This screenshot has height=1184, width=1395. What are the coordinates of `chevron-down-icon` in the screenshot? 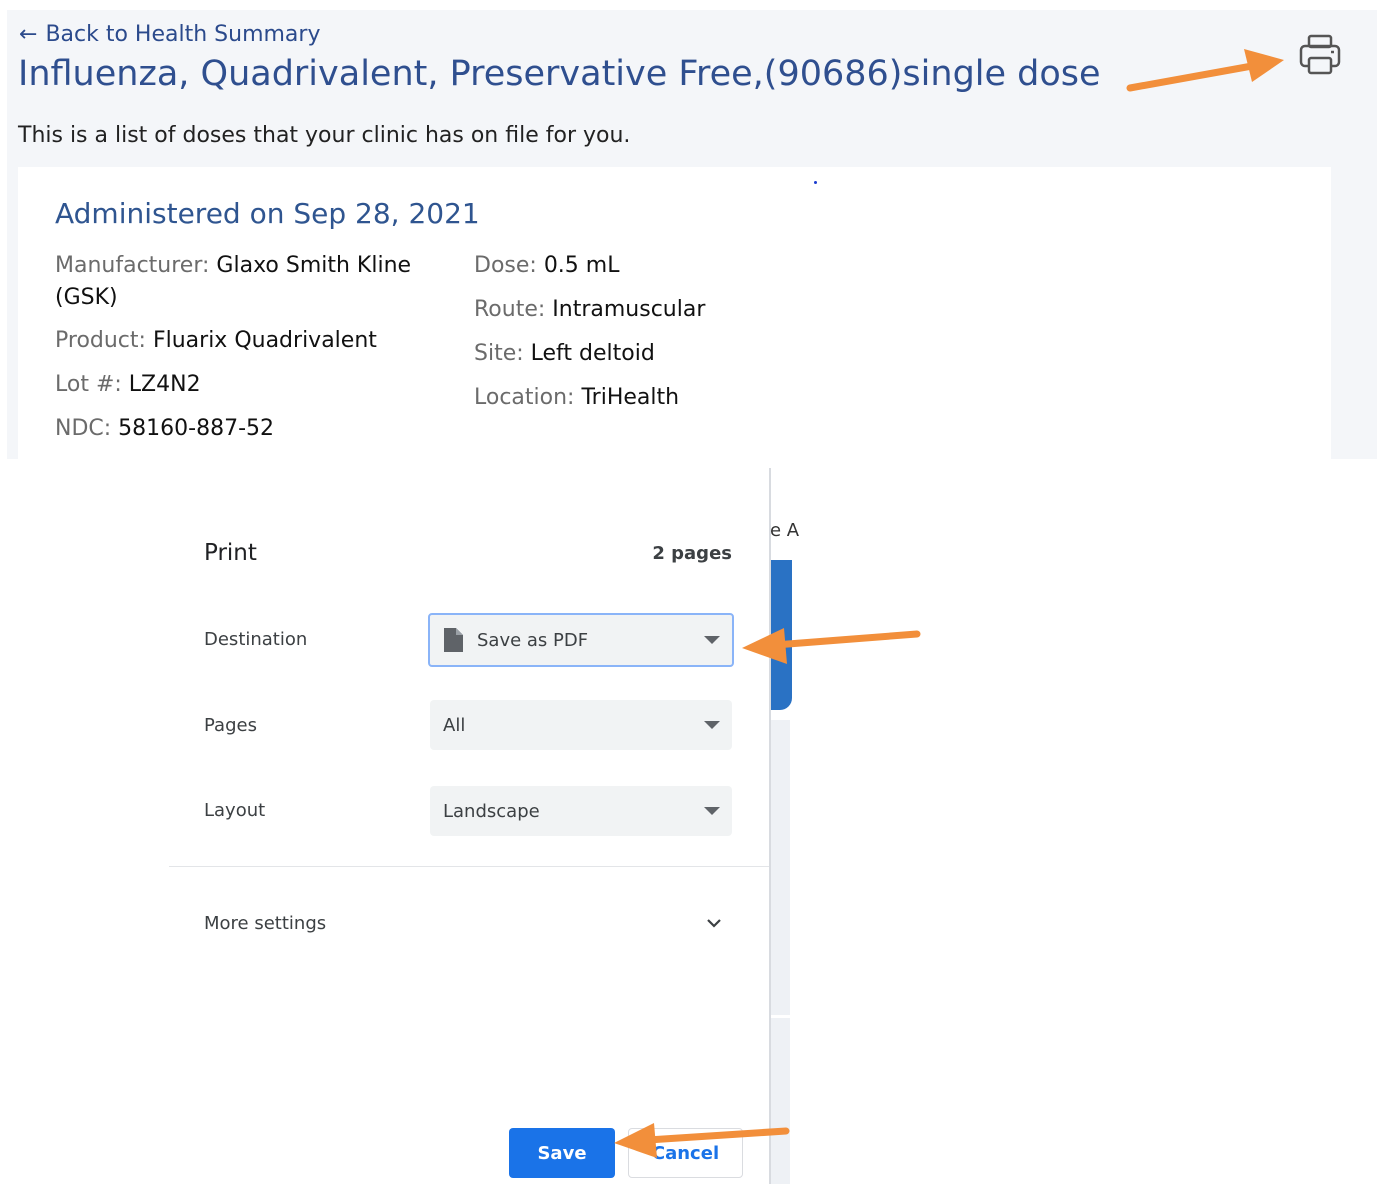 It's located at (714, 923).